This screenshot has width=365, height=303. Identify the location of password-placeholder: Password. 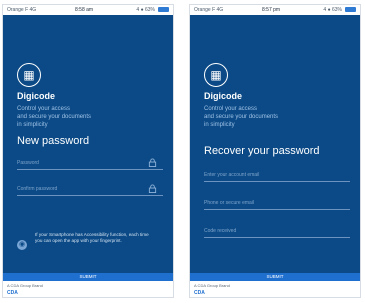
(28, 163).